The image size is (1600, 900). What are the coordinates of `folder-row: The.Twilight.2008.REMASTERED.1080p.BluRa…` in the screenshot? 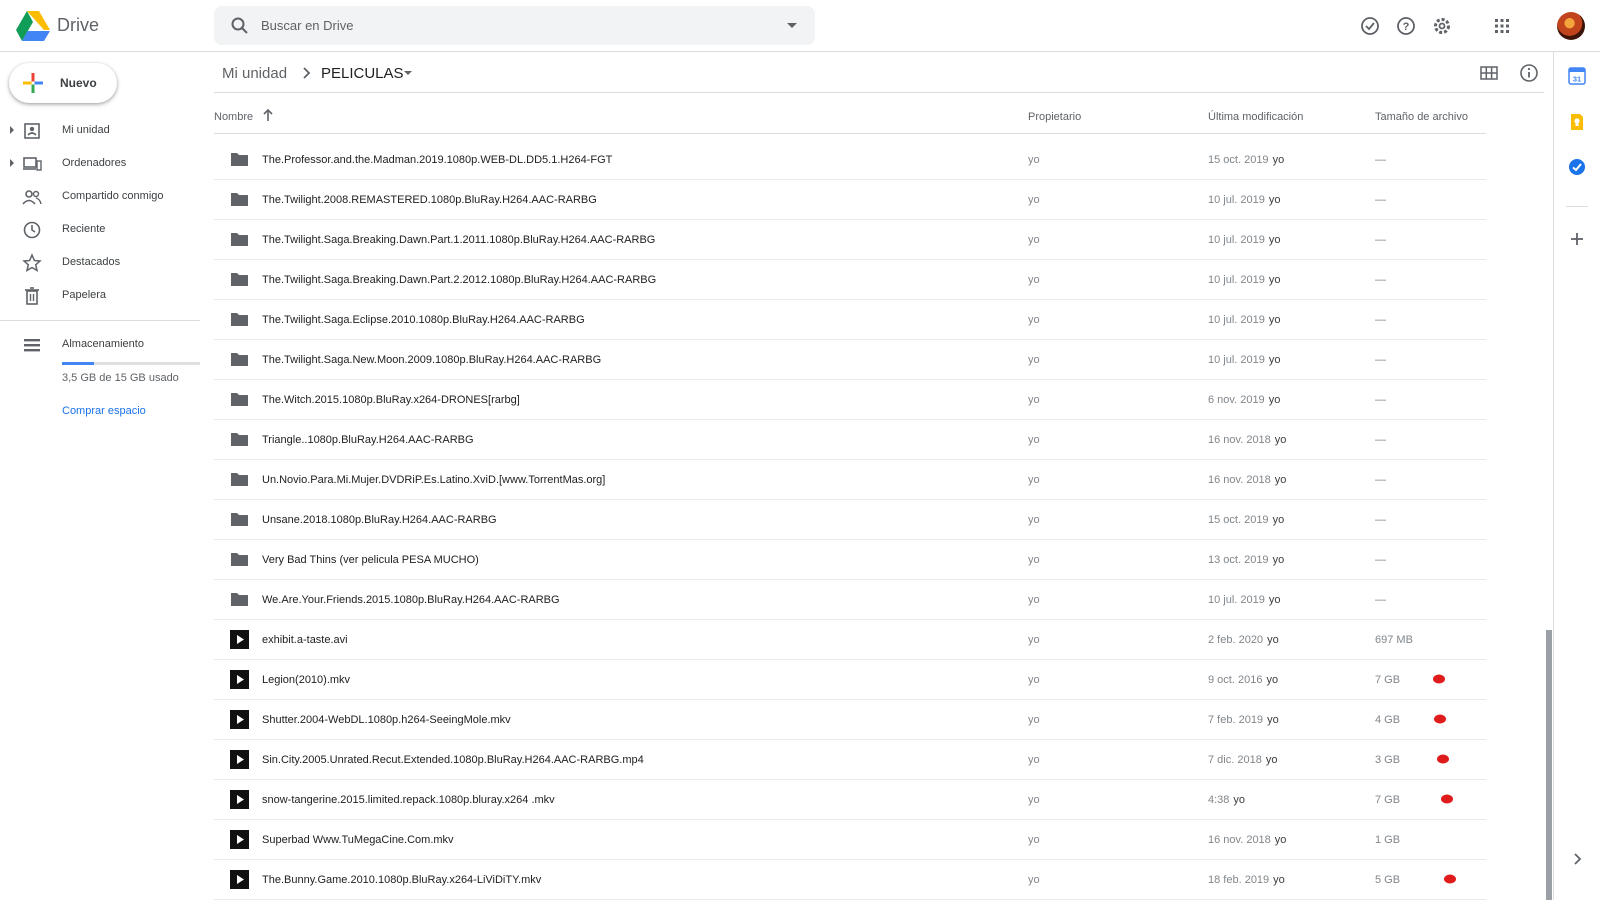 It's located at (850, 200).